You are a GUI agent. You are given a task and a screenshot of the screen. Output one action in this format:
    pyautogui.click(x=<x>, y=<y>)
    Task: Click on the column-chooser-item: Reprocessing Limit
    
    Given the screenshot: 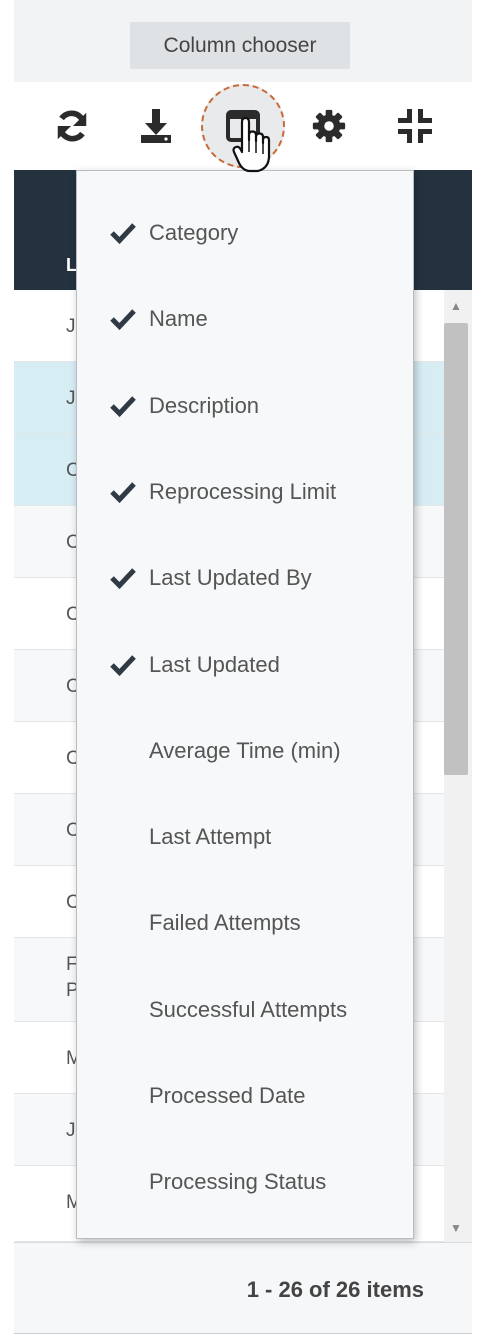 What is the action you would take?
    pyautogui.click(x=245, y=492)
    